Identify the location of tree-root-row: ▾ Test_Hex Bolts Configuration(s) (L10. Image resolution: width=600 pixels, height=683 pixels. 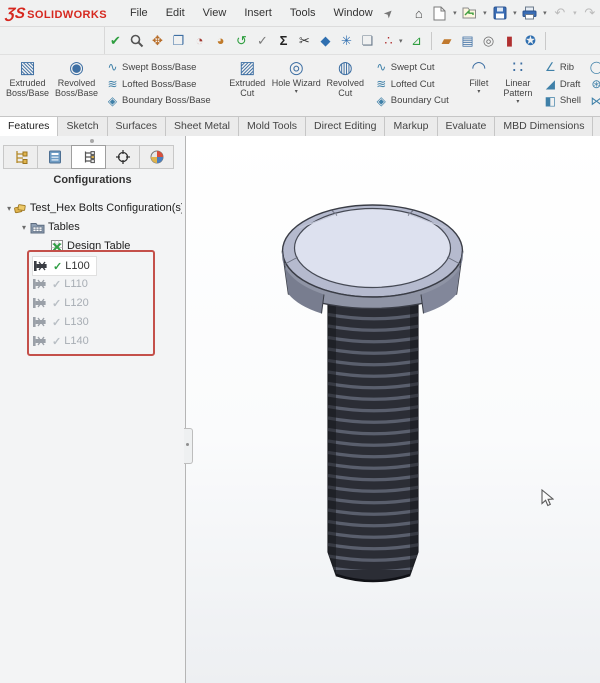
(93, 208).